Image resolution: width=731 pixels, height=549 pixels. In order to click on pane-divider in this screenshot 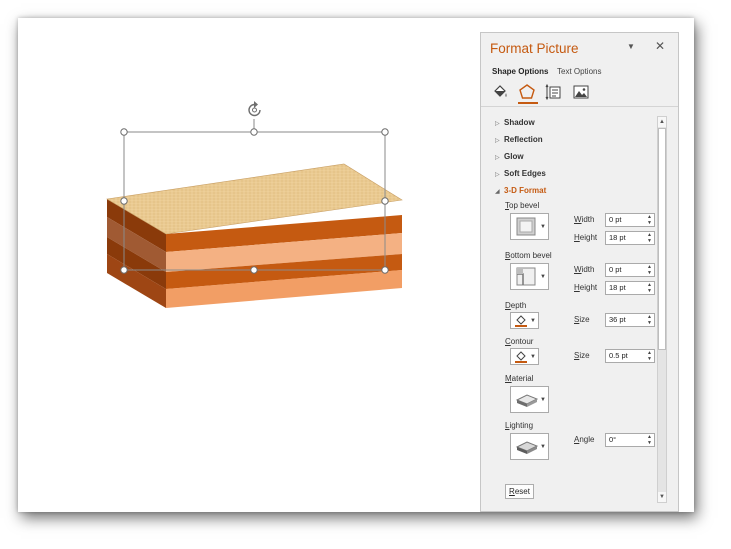, I will do `click(579, 106)`.